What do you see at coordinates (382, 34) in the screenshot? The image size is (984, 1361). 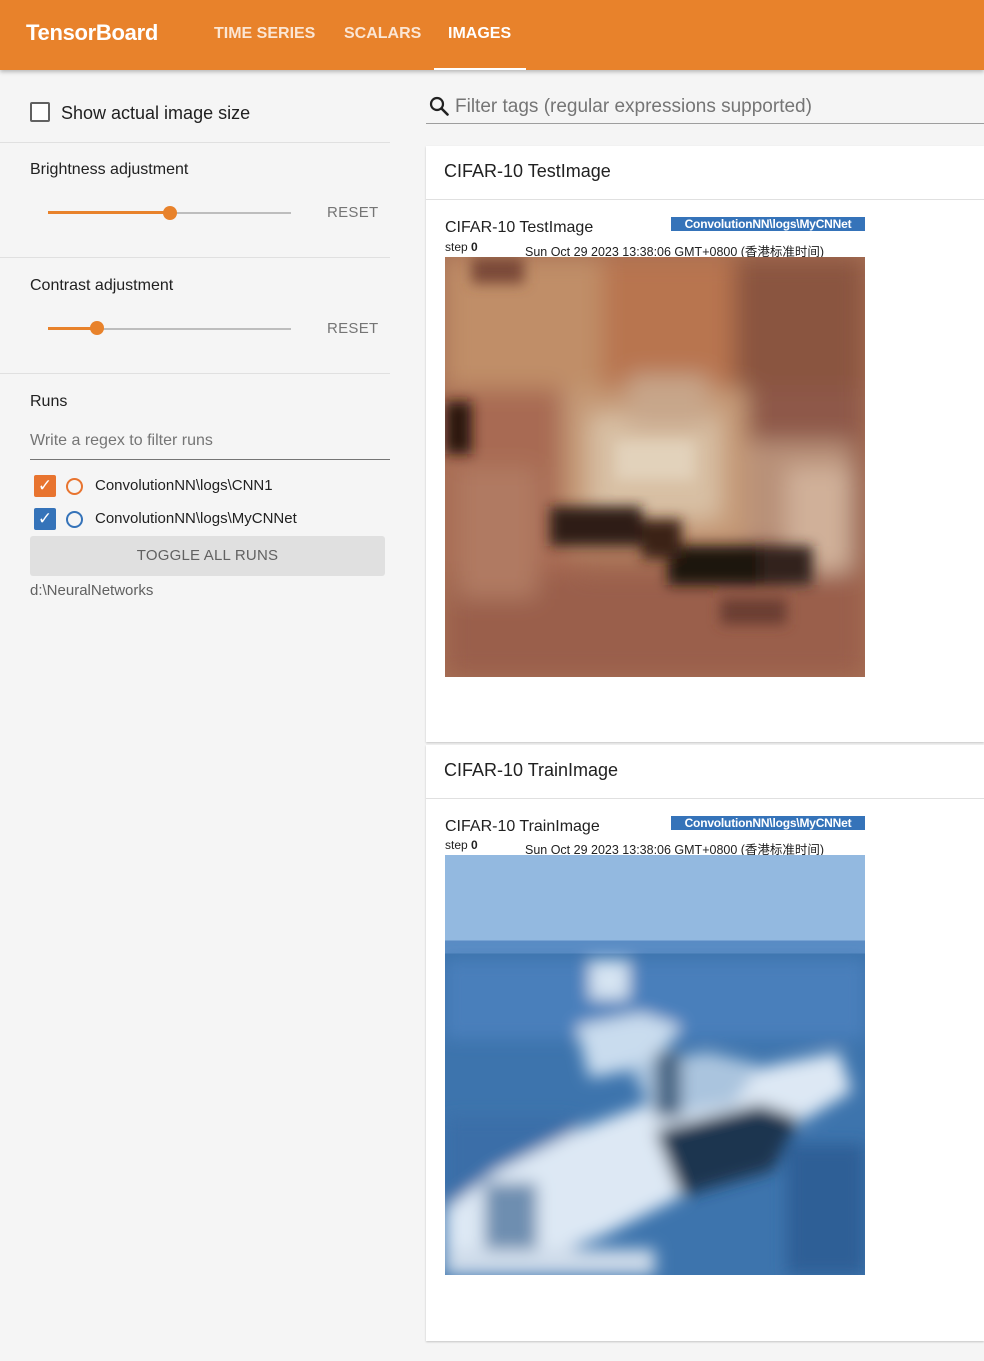 I see `tab-scalars: SCALARS` at bounding box center [382, 34].